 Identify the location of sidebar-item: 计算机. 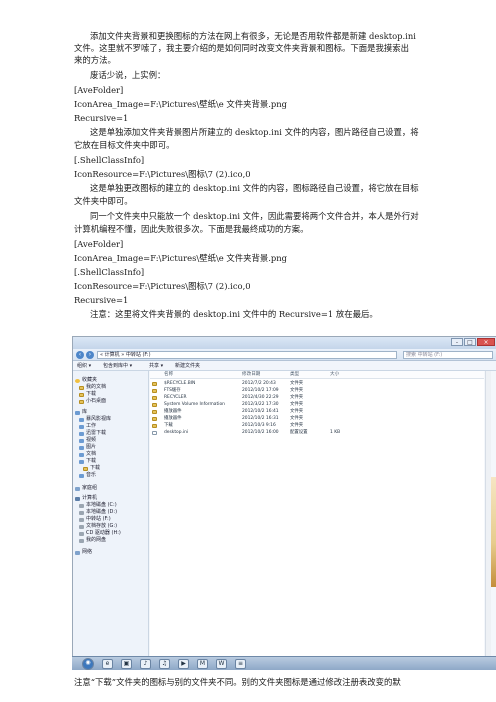
(86, 498).